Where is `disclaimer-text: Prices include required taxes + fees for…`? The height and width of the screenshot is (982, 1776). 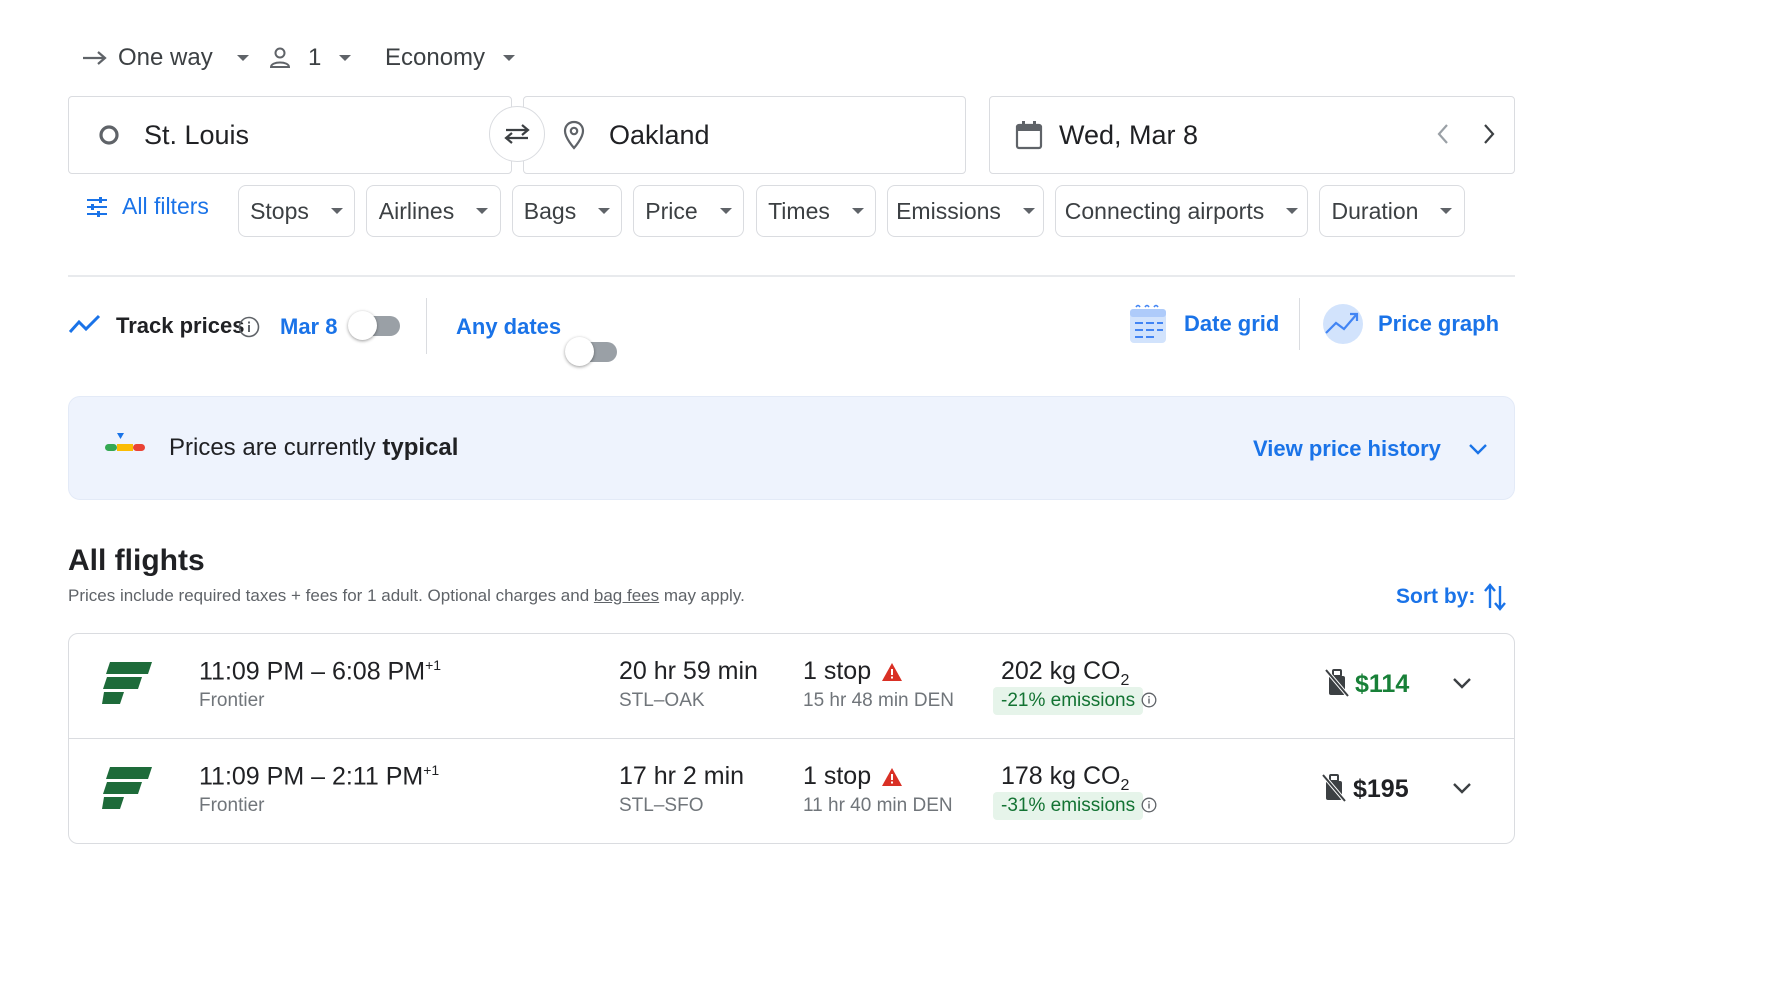
disclaimer-text: Prices include required taxes + fees for… is located at coordinates (331, 595).